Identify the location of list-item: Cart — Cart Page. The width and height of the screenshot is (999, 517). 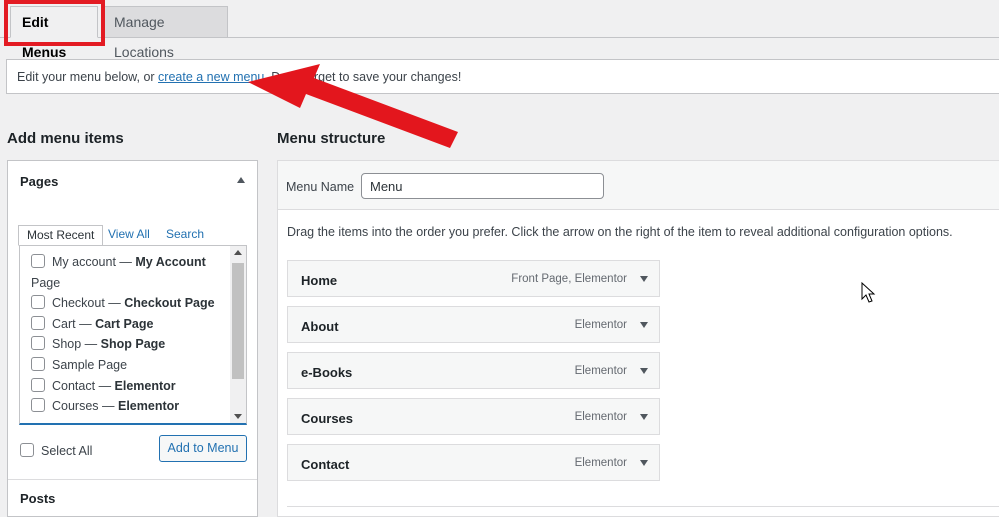
(131, 324).